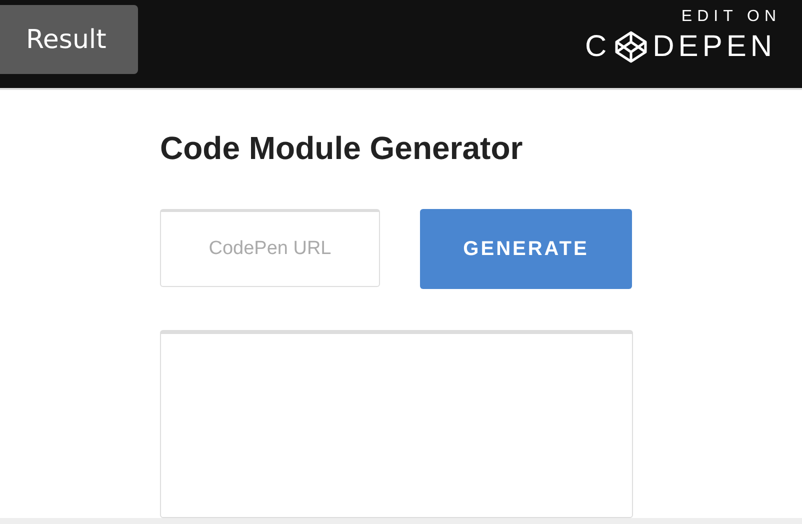  What do you see at coordinates (342, 148) in the screenshot?
I see `page-title: Code Module Generator` at bounding box center [342, 148].